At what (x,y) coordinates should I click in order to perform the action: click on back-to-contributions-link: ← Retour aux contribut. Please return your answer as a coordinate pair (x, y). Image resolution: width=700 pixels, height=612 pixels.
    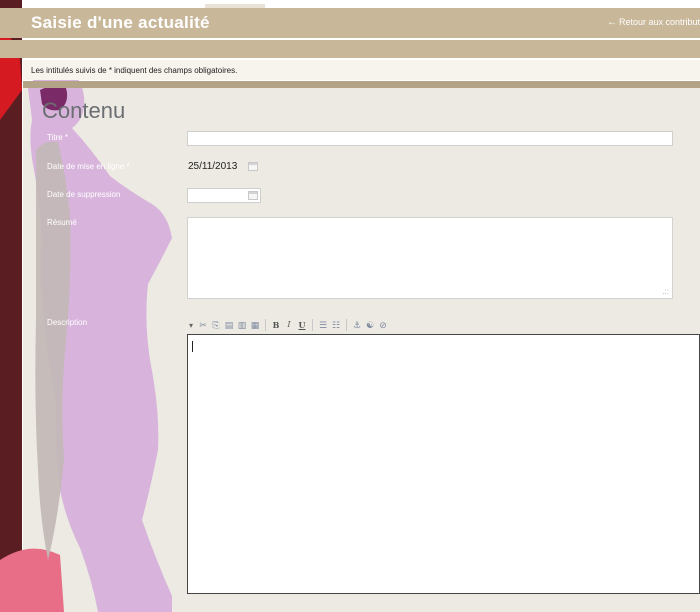
    Looking at the image, I should click on (653, 22).